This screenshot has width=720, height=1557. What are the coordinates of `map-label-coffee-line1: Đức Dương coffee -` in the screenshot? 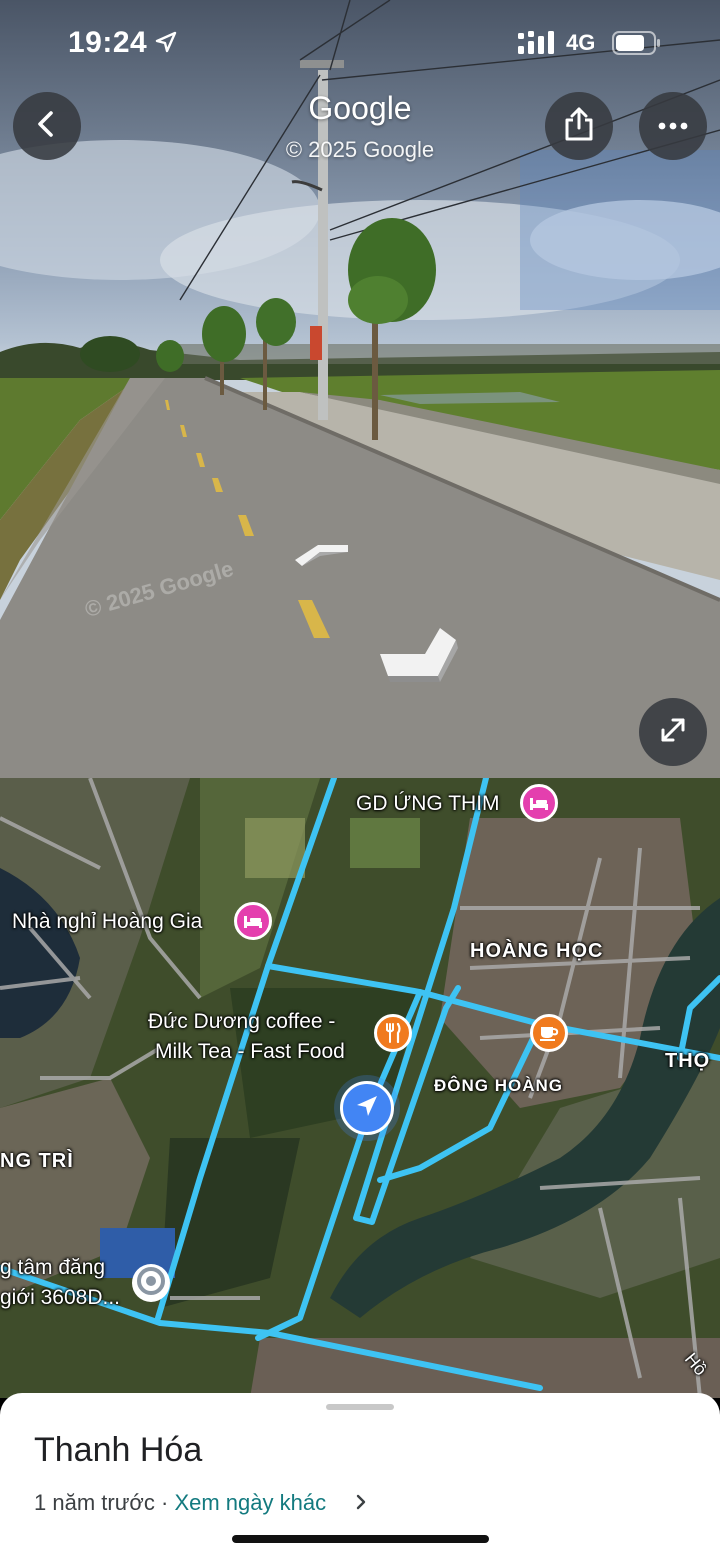 It's located at (242, 1021).